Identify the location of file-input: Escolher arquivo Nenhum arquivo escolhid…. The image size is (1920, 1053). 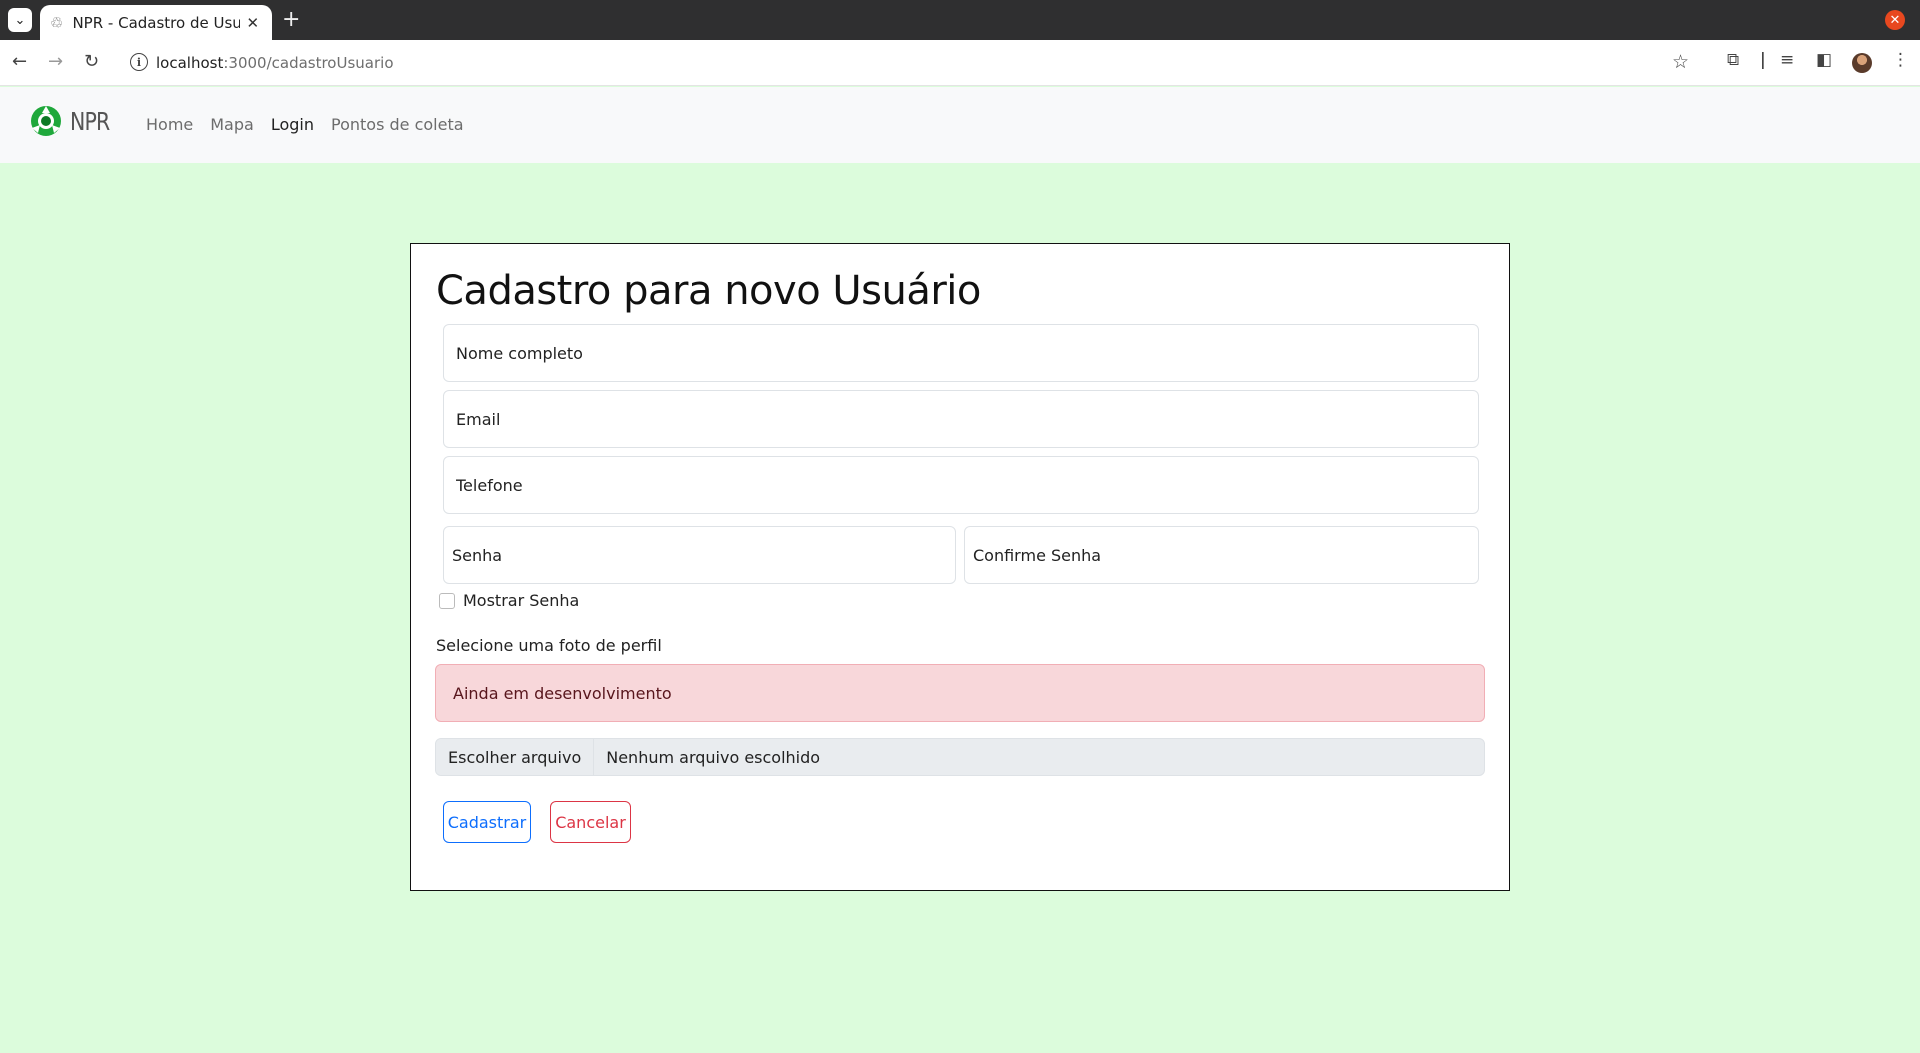
(960, 757).